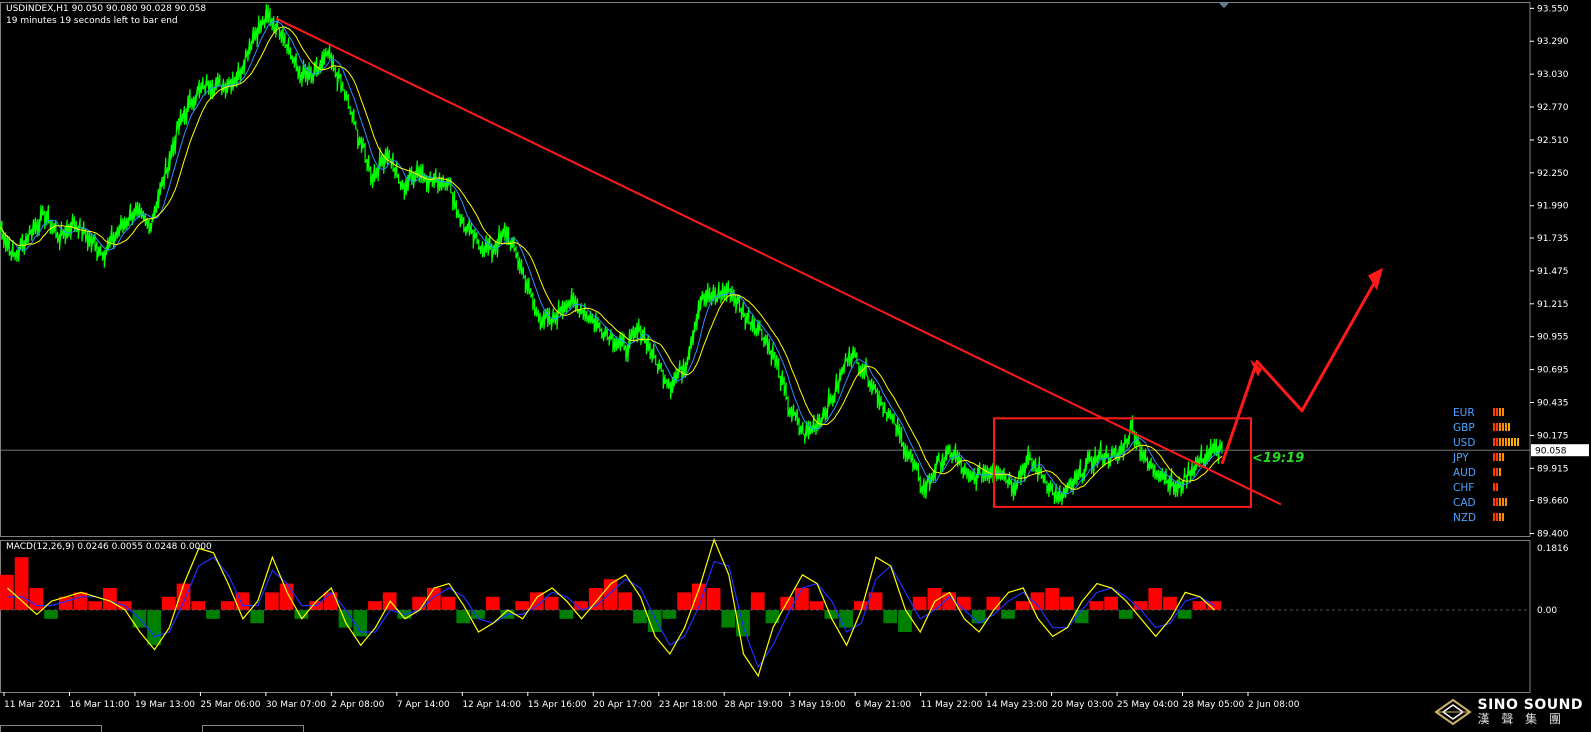 The height and width of the screenshot is (732, 1591). I want to click on x-tick-label: 15 Apr 16:00, so click(557, 705).